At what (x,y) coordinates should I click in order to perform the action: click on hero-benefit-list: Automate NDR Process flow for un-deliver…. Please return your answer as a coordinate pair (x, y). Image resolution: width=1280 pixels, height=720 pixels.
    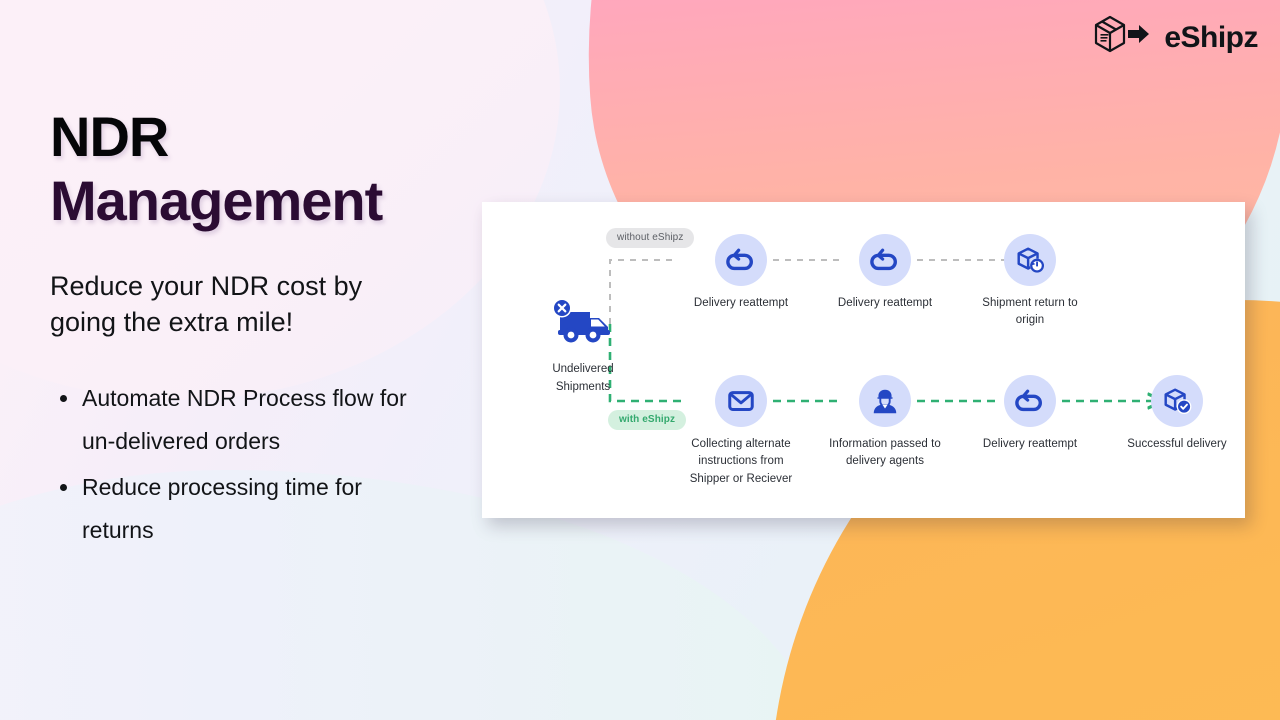
    Looking at the image, I should click on (250, 464).